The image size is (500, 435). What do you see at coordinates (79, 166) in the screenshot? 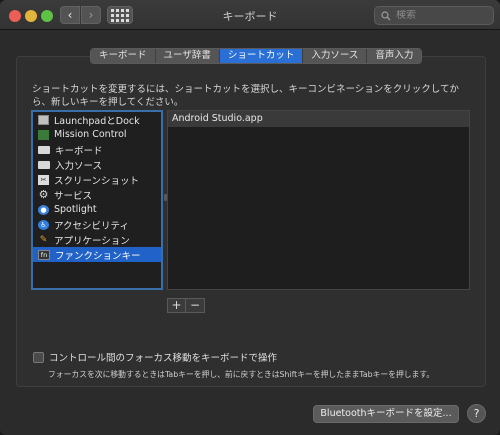
I see `category-label: 入力ソース` at bounding box center [79, 166].